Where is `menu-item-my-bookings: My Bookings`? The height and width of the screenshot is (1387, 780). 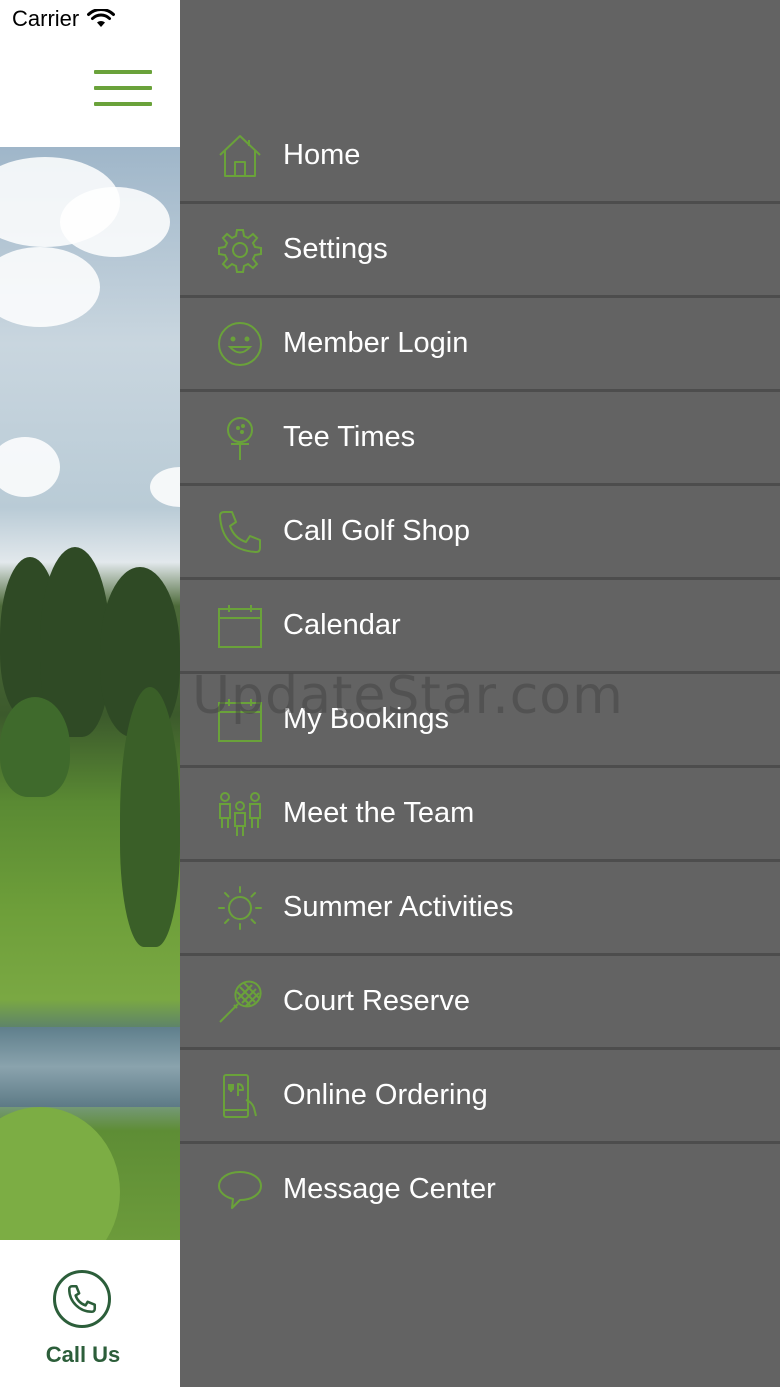
menu-item-my-bookings: My Bookings is located at coordinates (480, 721).